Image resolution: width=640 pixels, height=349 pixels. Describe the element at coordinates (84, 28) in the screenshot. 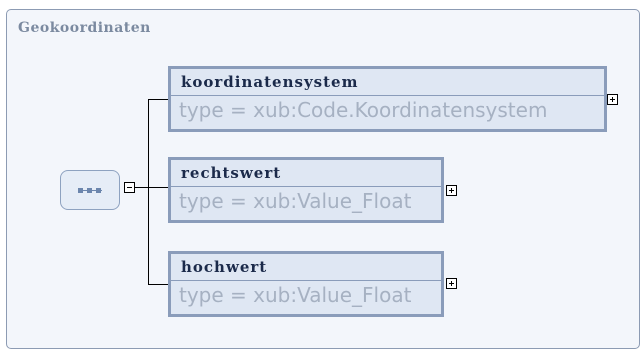

I see `group-title: Geokoordinaten` at that location.